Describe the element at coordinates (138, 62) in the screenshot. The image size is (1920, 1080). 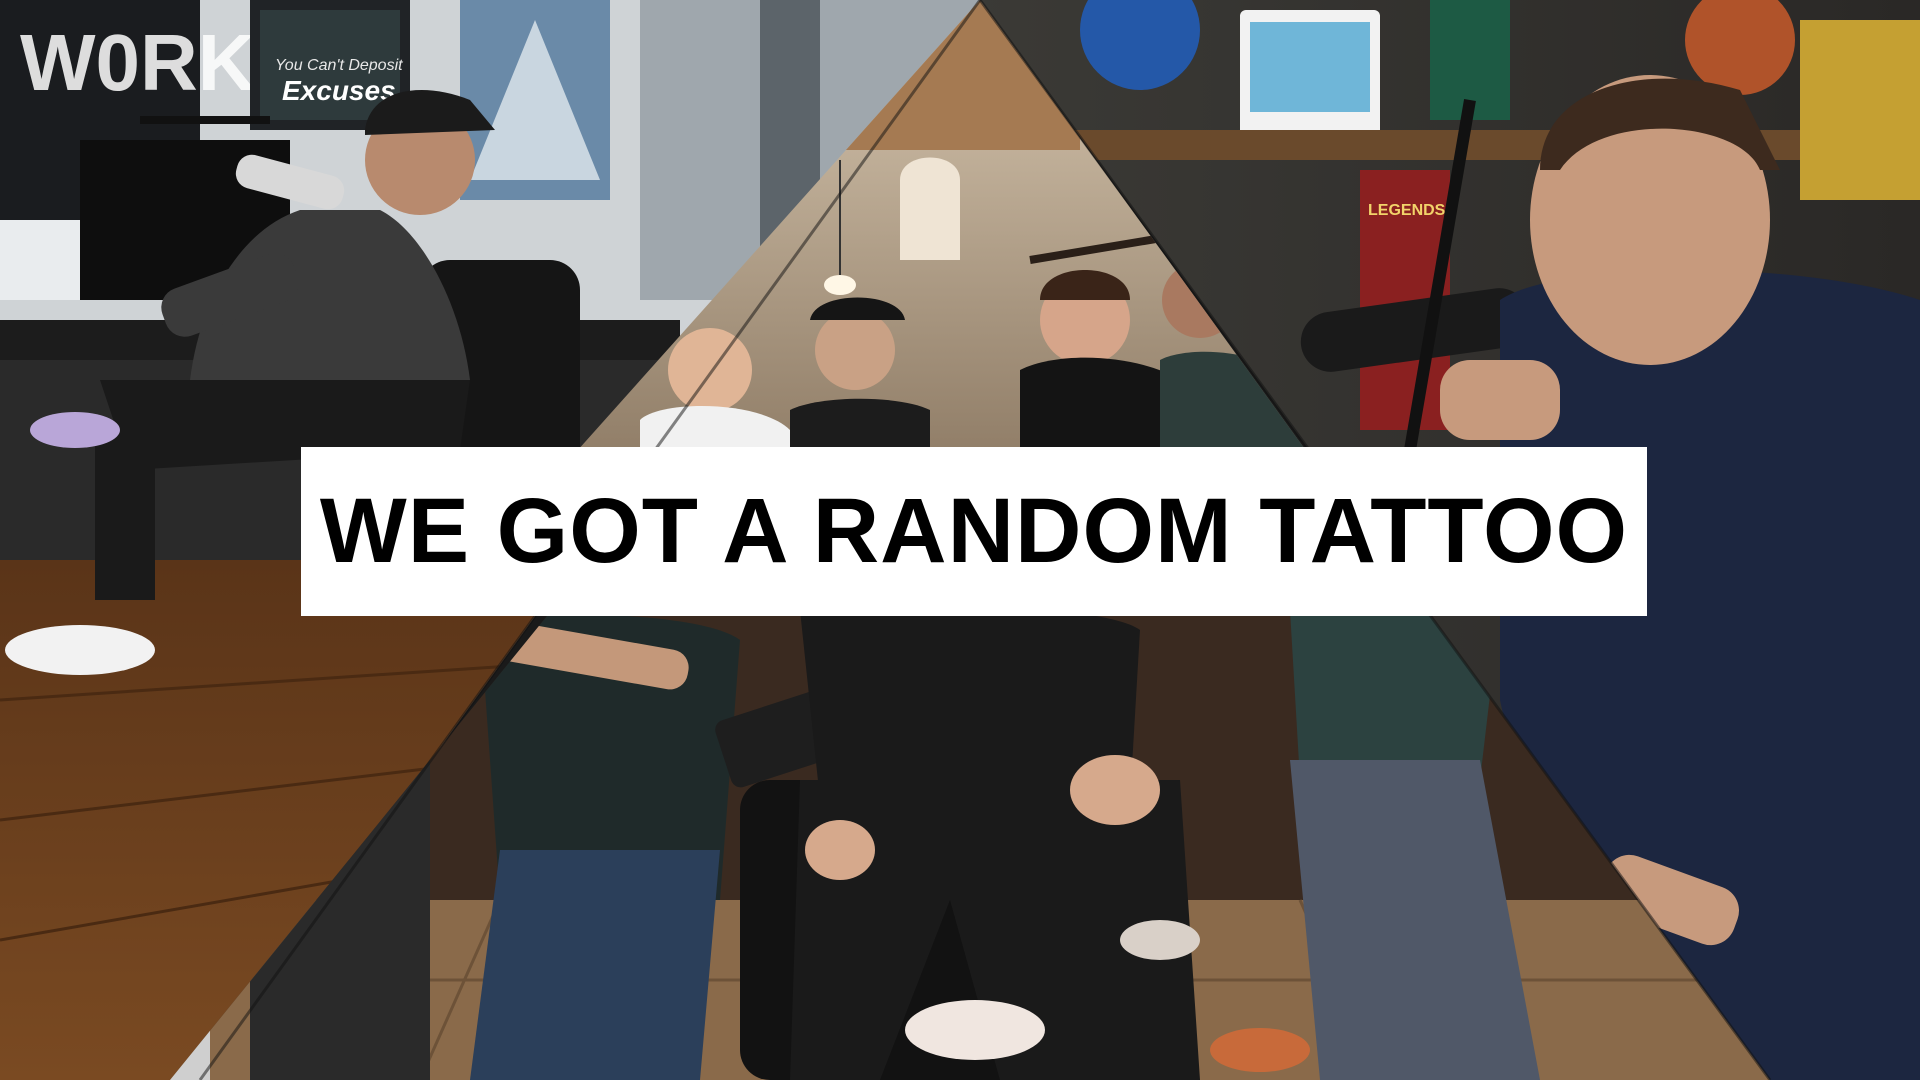
I see `wall-poster-text: W0RK` at that location.